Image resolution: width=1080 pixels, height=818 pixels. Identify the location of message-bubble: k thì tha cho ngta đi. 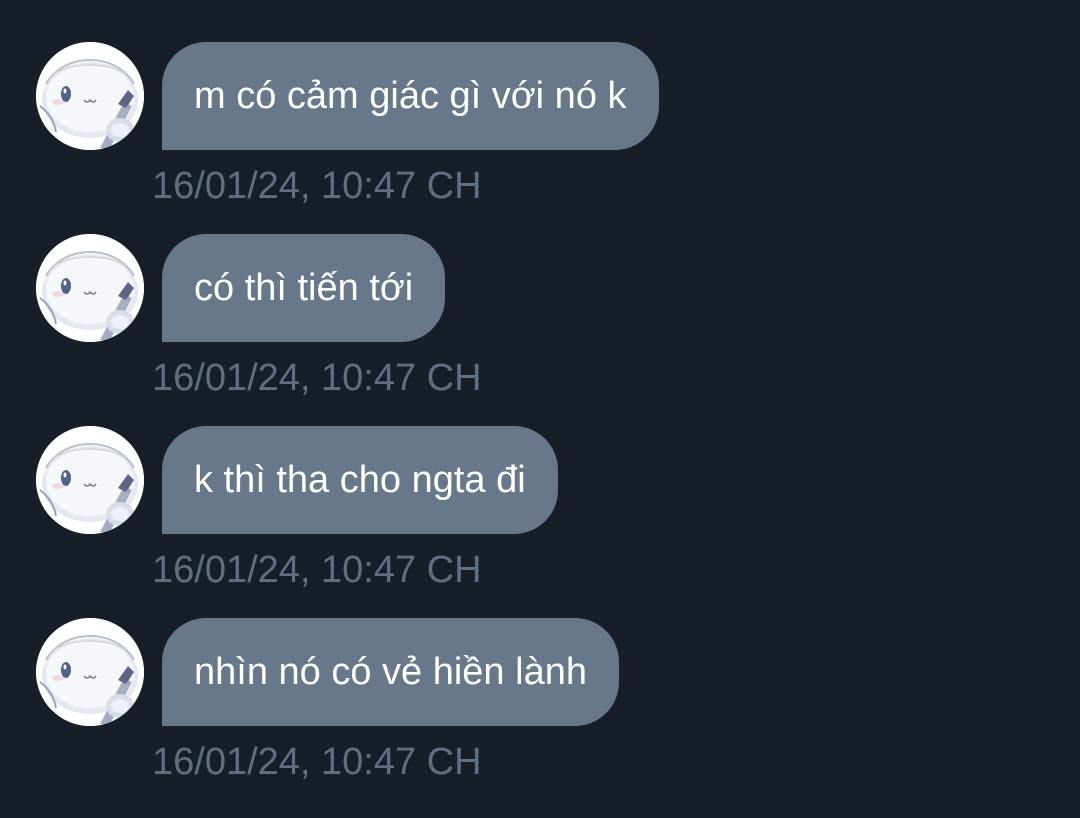
(360, 480).